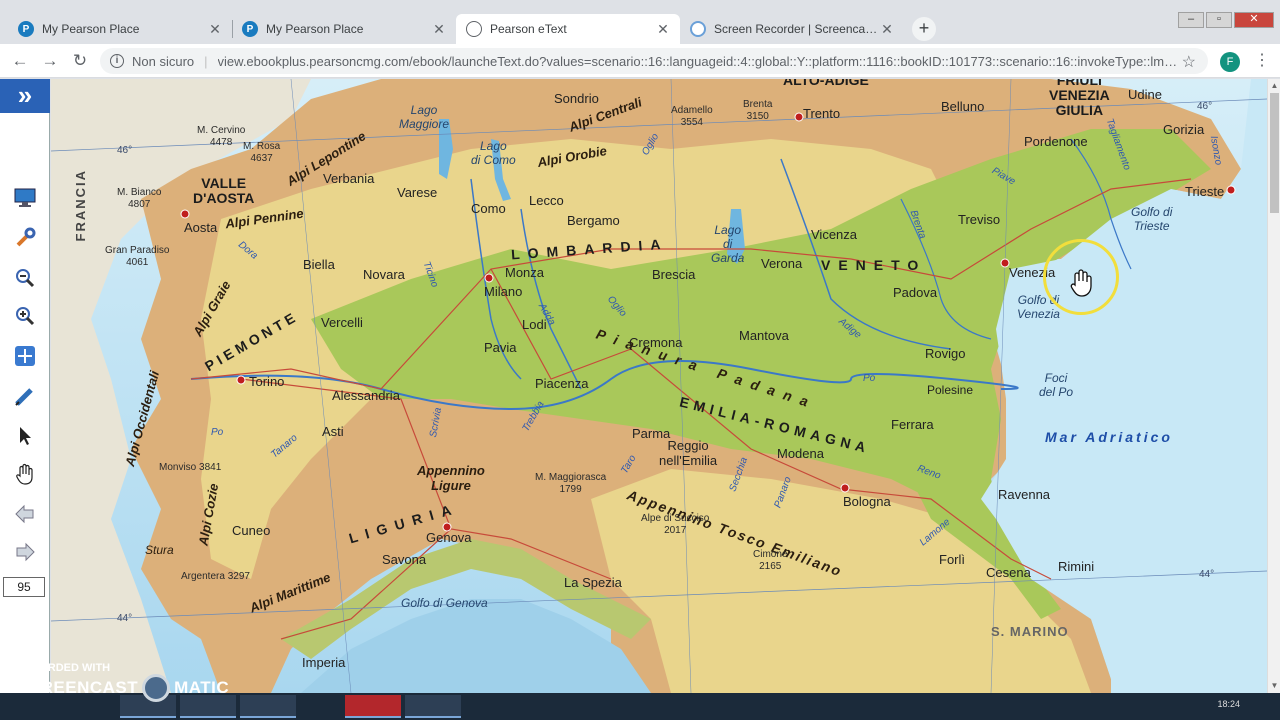  I want to click on wrench-icon, so click(25, 238).